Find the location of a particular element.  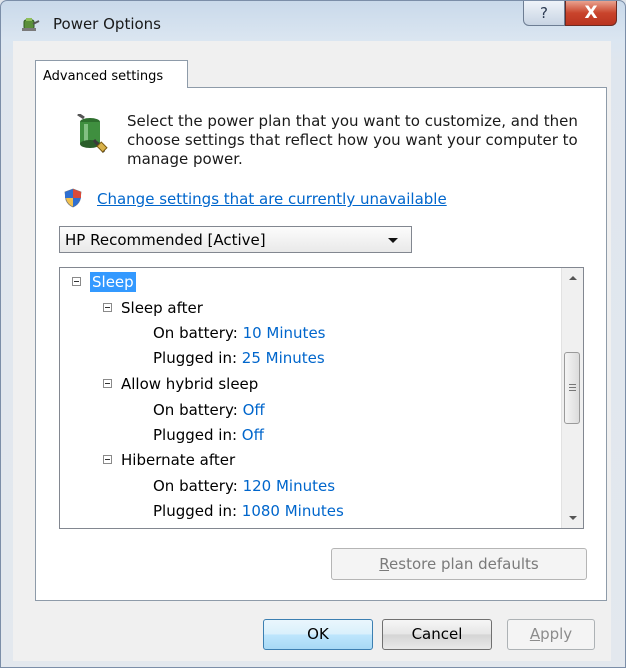

close-icon: X is located at coordinates (591, 13).